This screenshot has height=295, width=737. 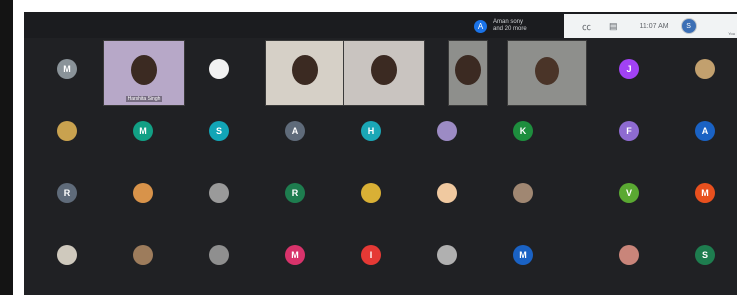 I want to click on participant-avatar: K, so click(x=523, y=131).